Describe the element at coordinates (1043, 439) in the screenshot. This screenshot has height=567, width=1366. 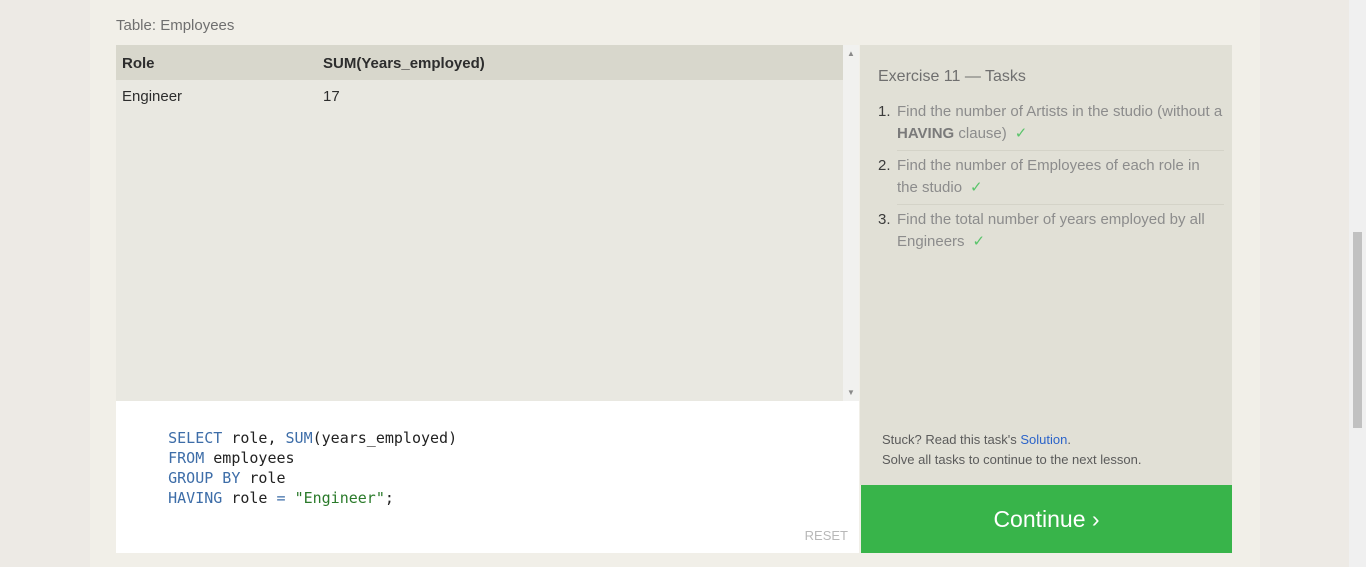
I see `solution-link: Solution` at that location.